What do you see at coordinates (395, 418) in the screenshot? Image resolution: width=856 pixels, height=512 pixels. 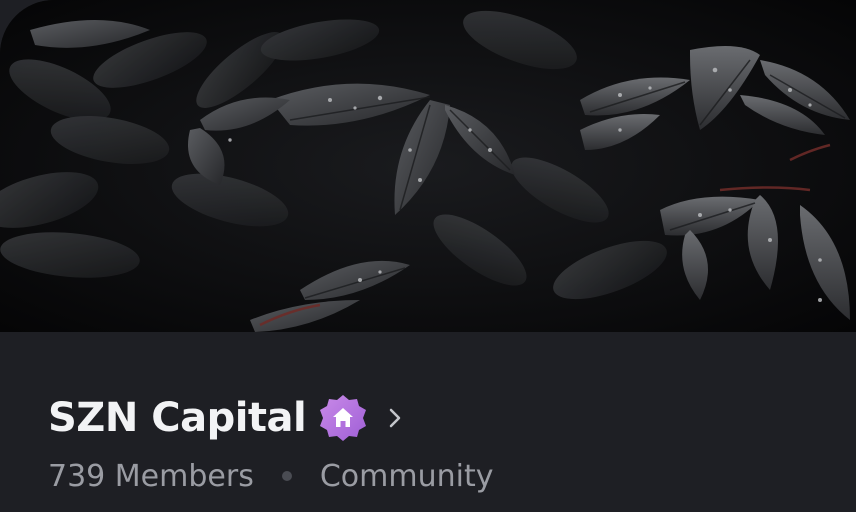 I see `chevron-right-icon` at bounding box center [395, 418].